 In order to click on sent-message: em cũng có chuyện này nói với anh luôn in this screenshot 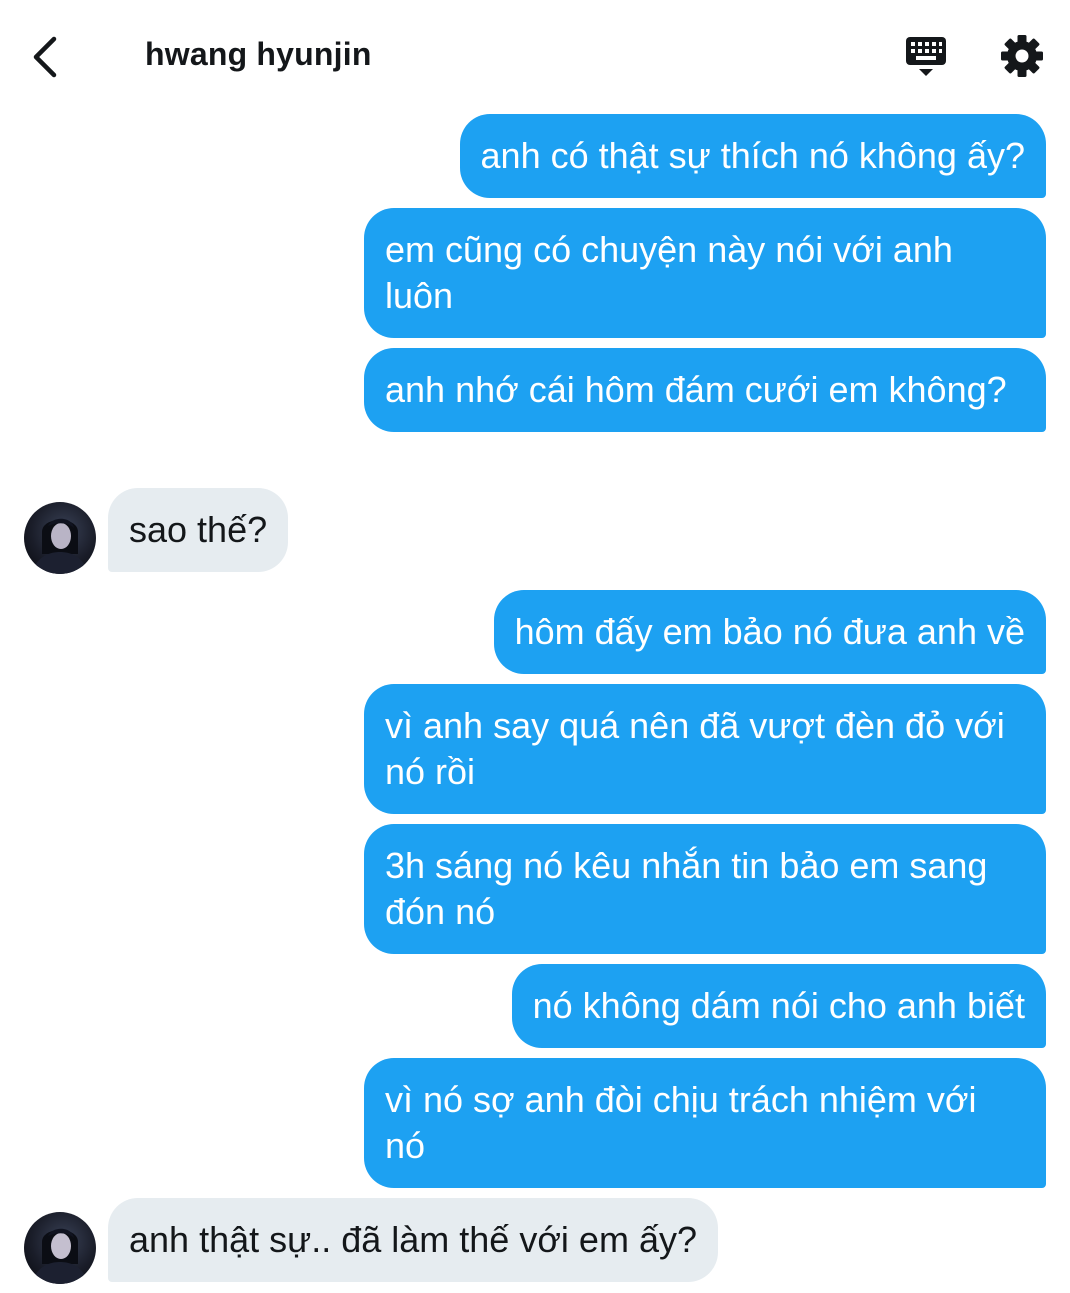, I will do `click(705, 273)`.